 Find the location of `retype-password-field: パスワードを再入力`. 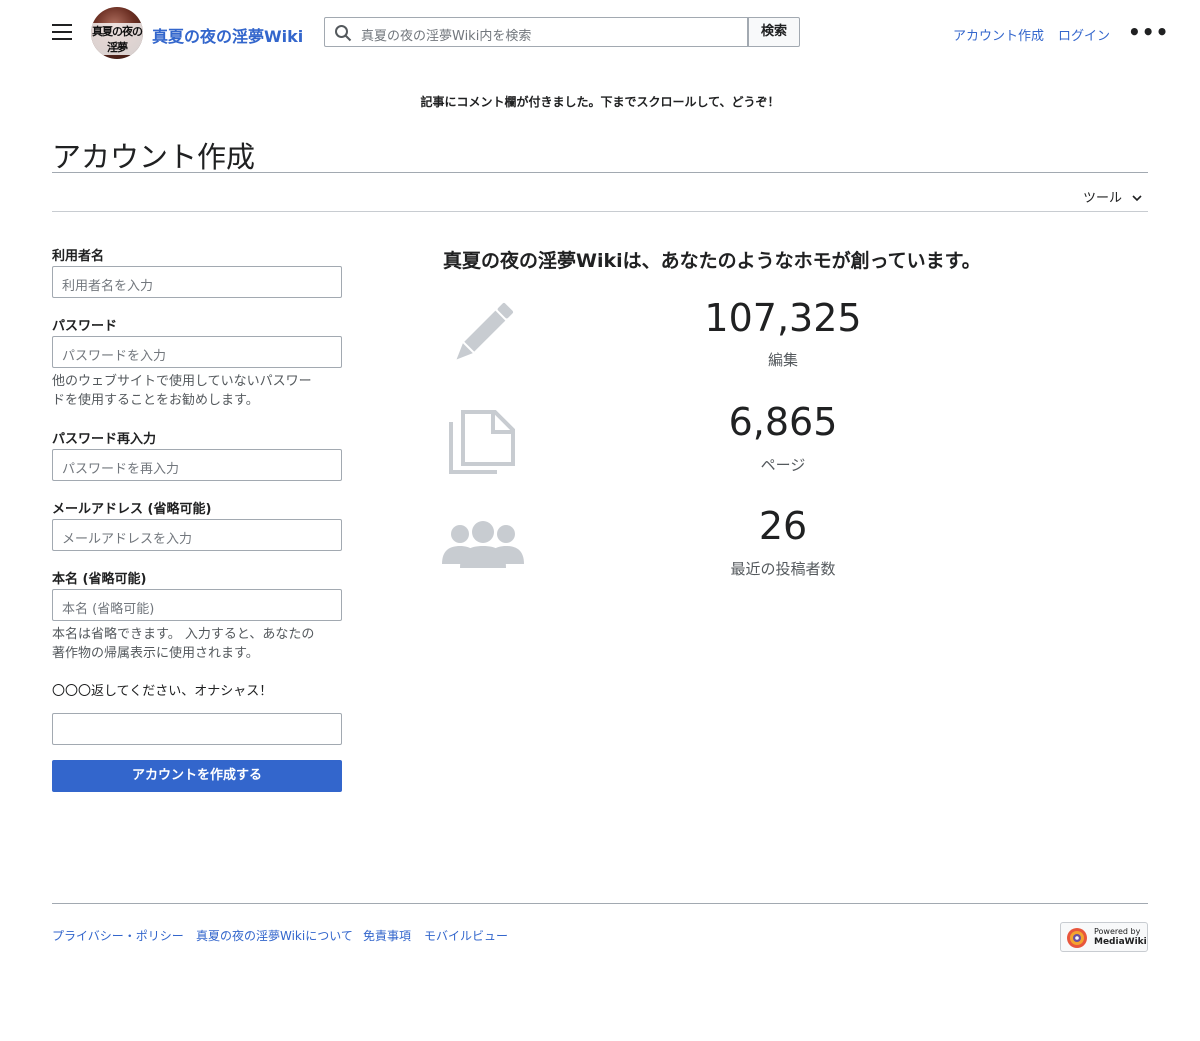

retype-password-field: パスワードを再入力 is located at coordinates (197, 465).